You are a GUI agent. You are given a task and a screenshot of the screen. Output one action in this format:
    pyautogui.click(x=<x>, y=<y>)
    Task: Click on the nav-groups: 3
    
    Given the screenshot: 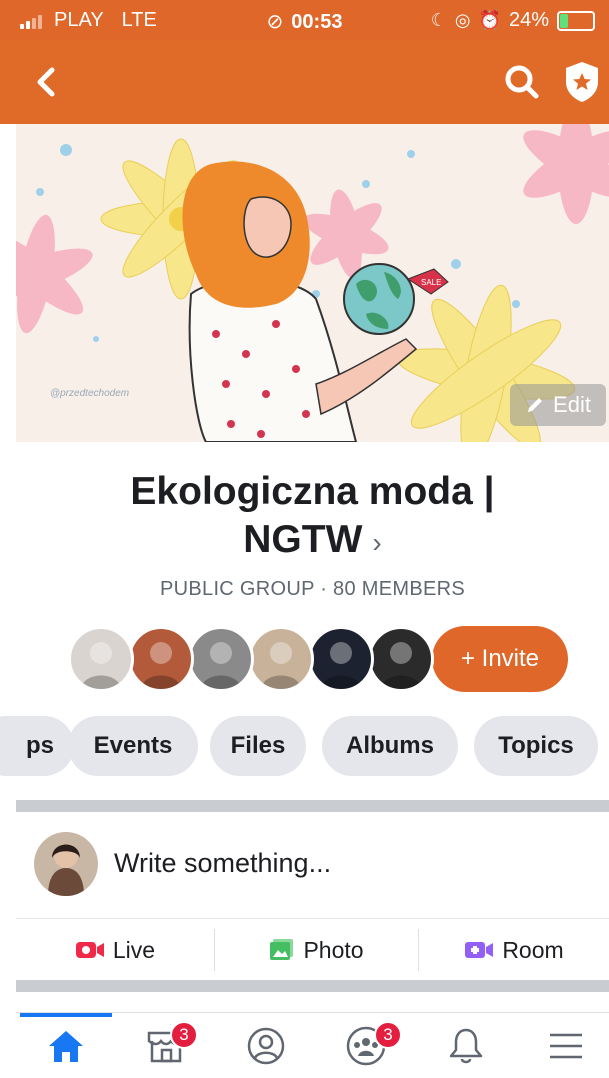 What is the action you would take?
    pyautogui.click(x=366, y=1045)
    